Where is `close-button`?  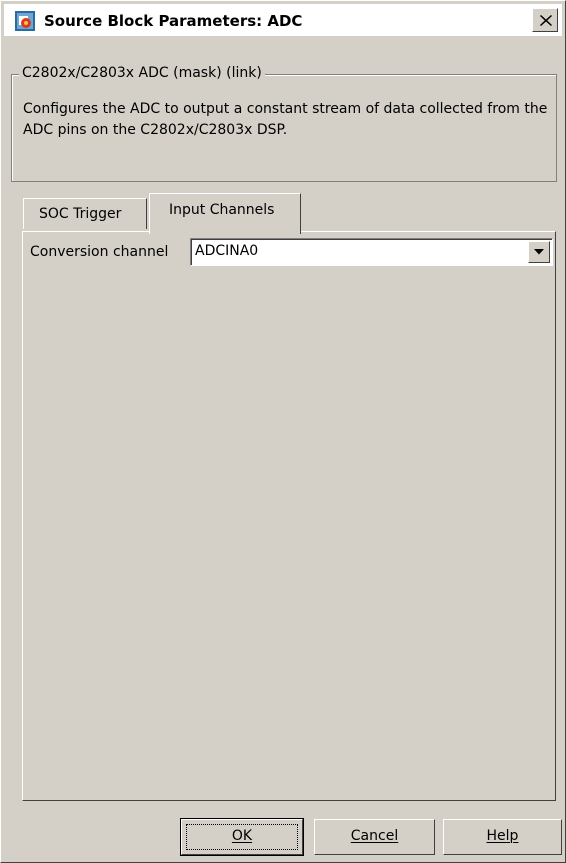 close-button is located at coordinates (545, 20).